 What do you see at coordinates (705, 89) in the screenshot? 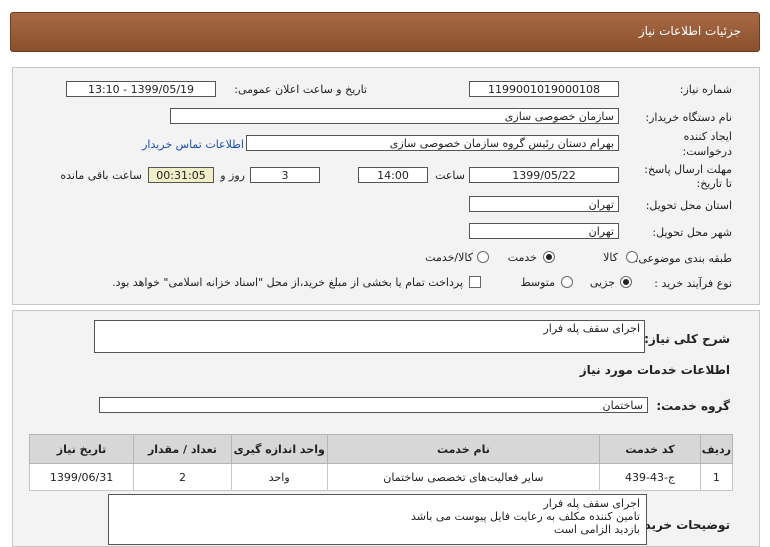
I see `need-number-label: شماره نیاز:` at bounding box center [705, 89].